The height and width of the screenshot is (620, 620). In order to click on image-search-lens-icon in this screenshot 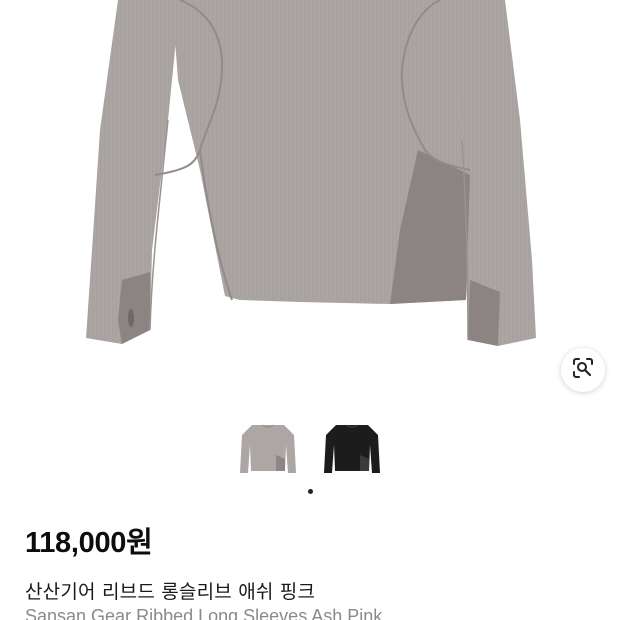, I will do `click(583, 370)`.